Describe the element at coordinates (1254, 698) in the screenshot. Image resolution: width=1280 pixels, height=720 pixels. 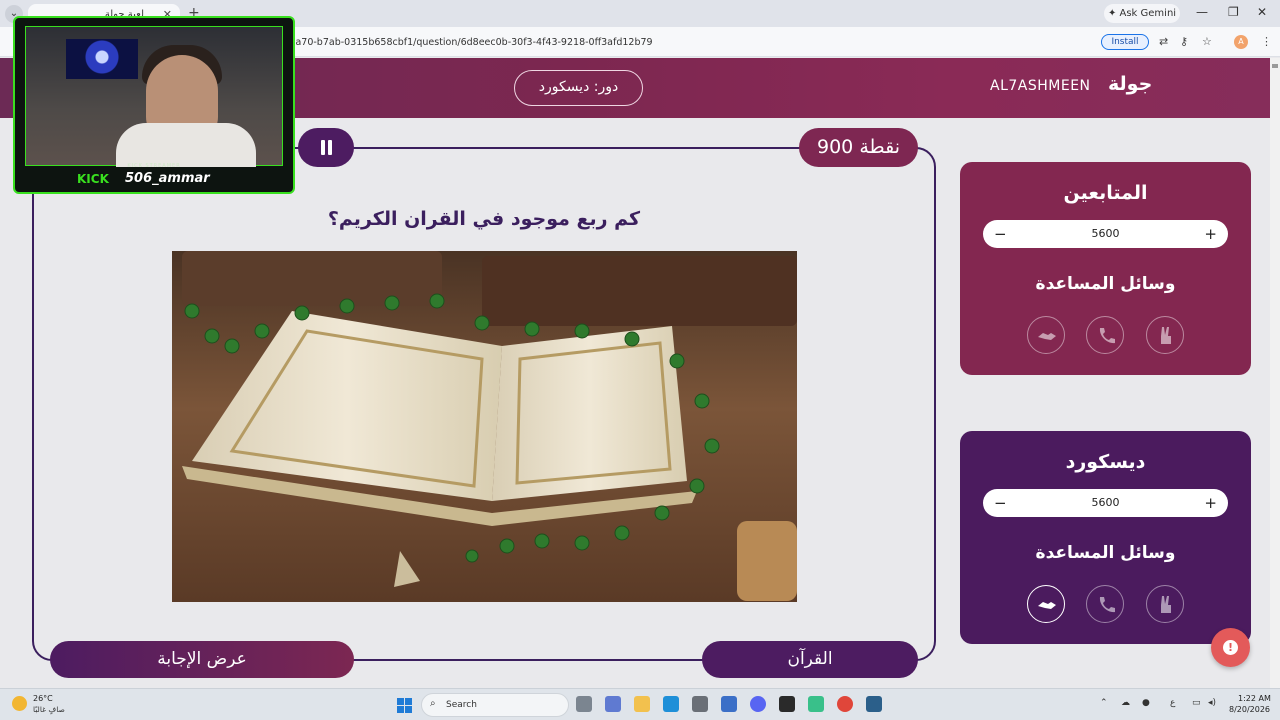
I see `clock-time: 1:22 AM` at that location.